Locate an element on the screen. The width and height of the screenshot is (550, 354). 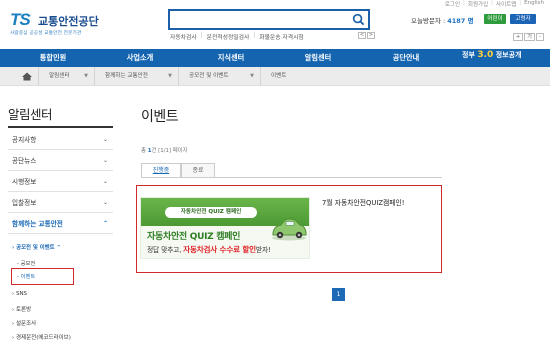
sidebar-item-eco-drive: › 경제운전(에코드라이브) is located at coordinates (41, 337).